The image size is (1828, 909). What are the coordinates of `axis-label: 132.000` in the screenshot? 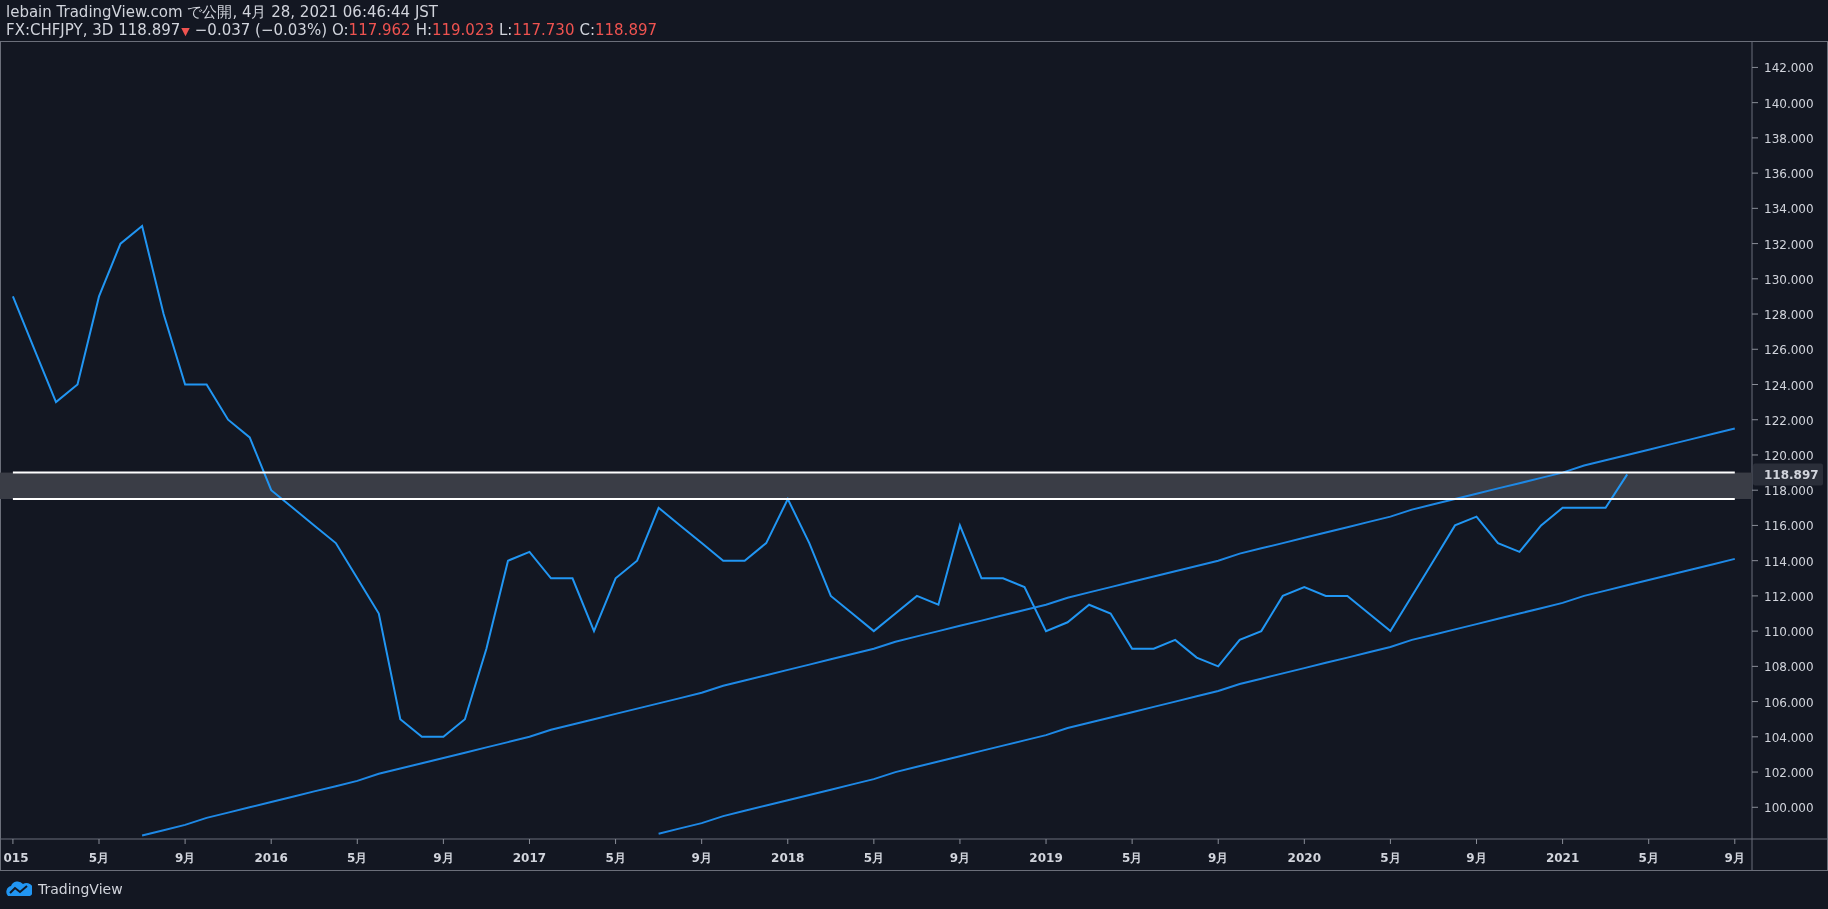 It's located at (1789, 244).